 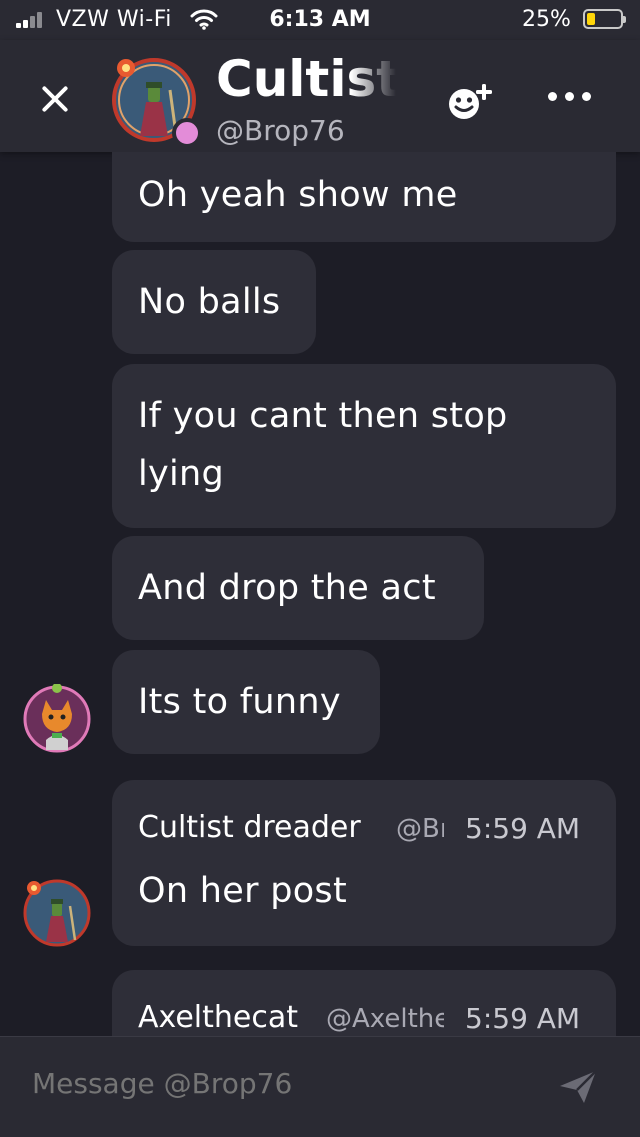 I want to click on add-friend-icon, so click(x=472, y=101).